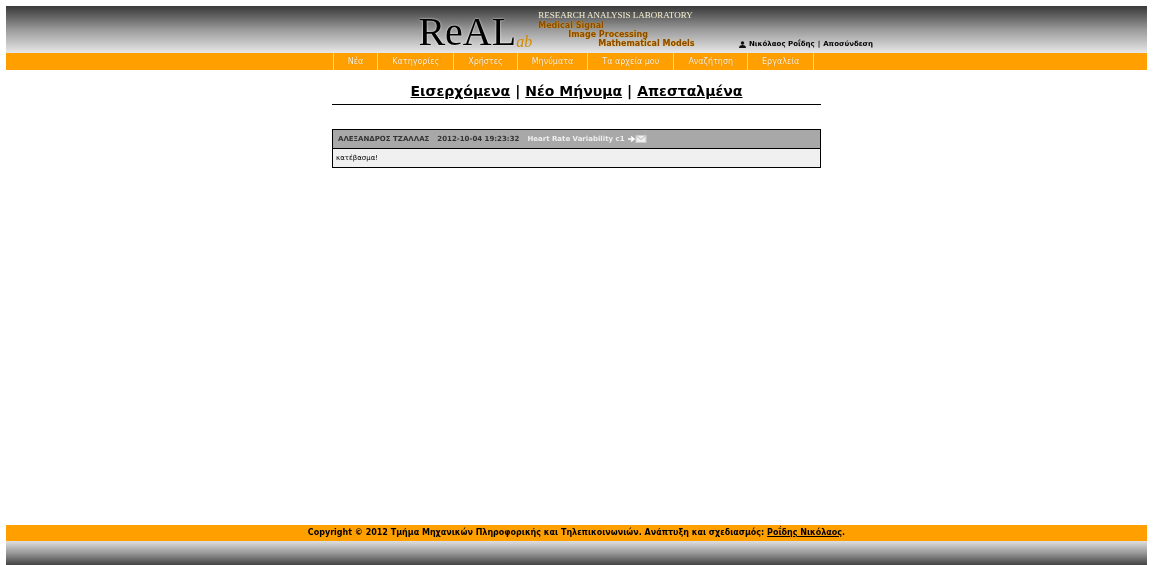 This screenshot has height=565, width=1153. Describe the element at coordinates (637, 139) in the screenshot. I see `forward-mail-icon` at that location.